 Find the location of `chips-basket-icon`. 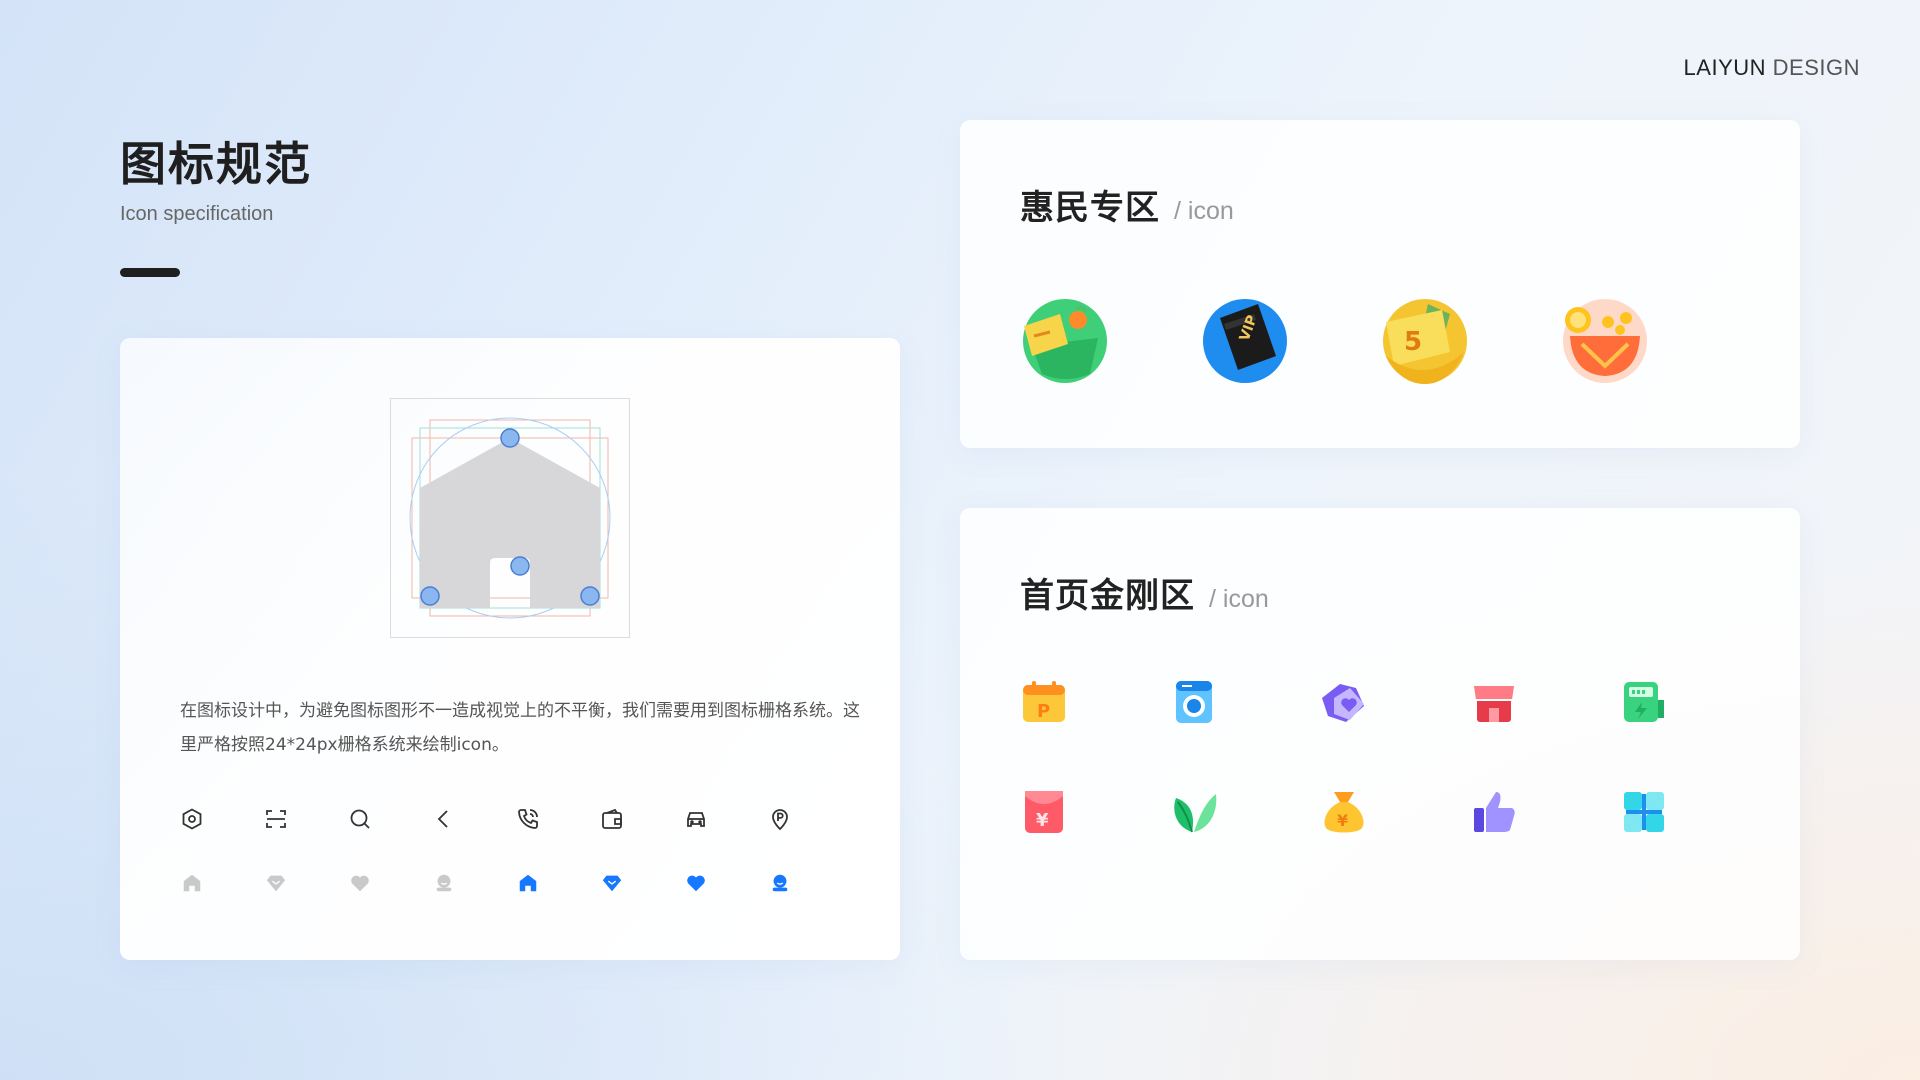

chips-basket-icon is located at coordinates (1065, 341).